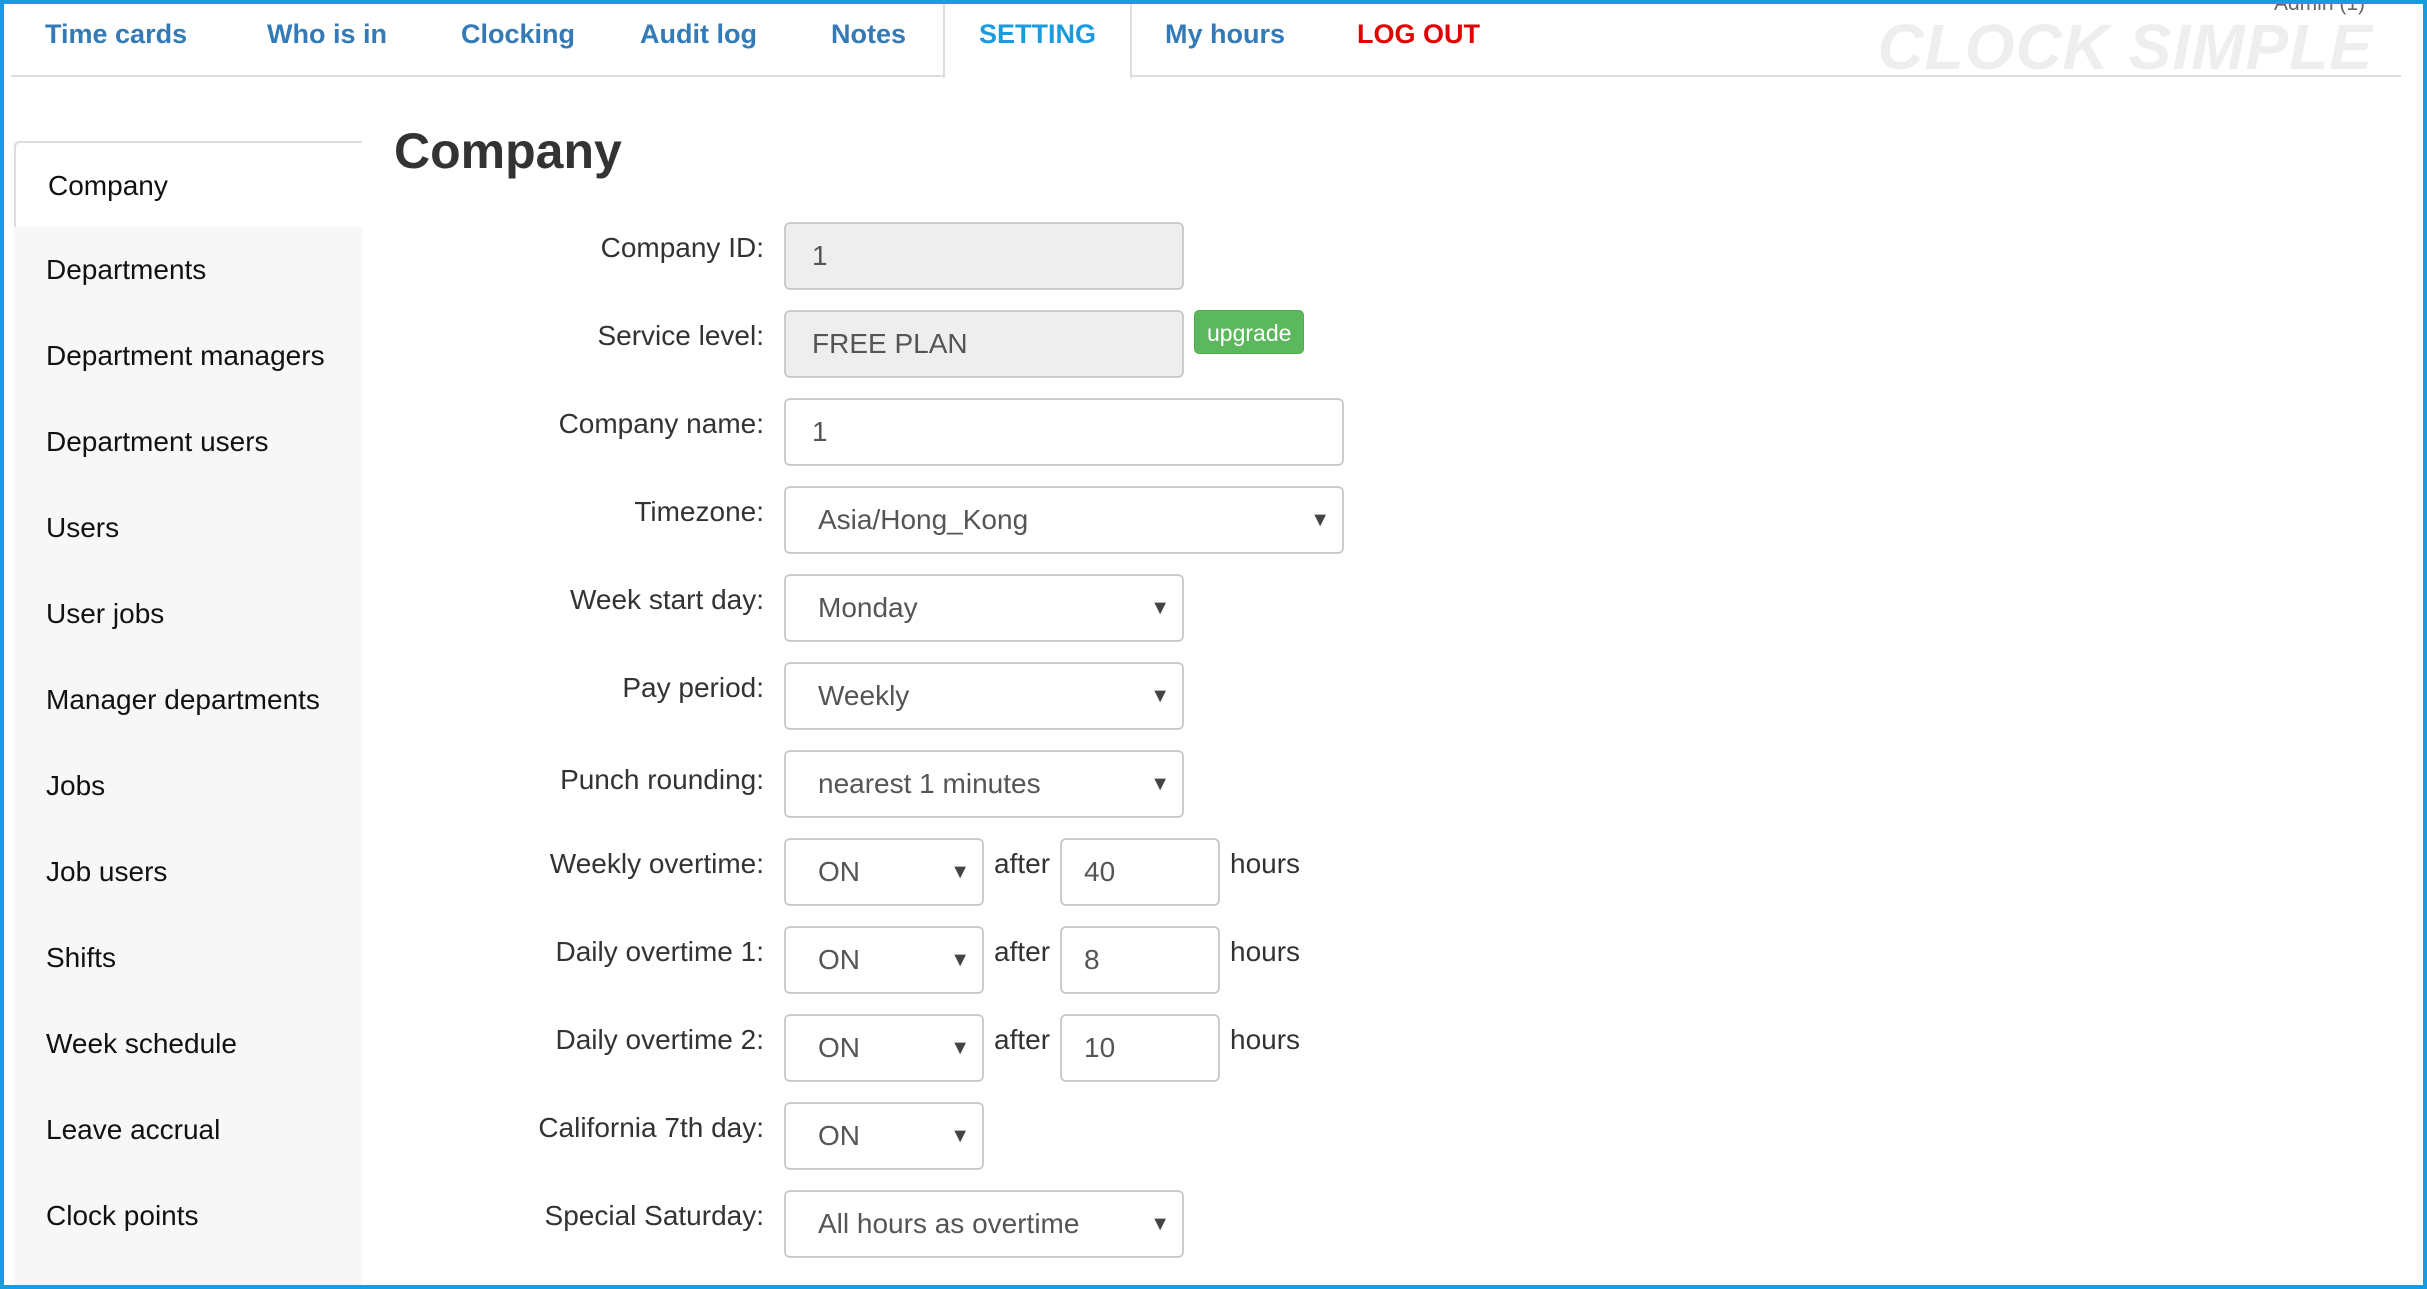  I want to click on daily-overtime-1-row: Daily overtime 1: ON ▼ after 8 hours, so click(704, 960).